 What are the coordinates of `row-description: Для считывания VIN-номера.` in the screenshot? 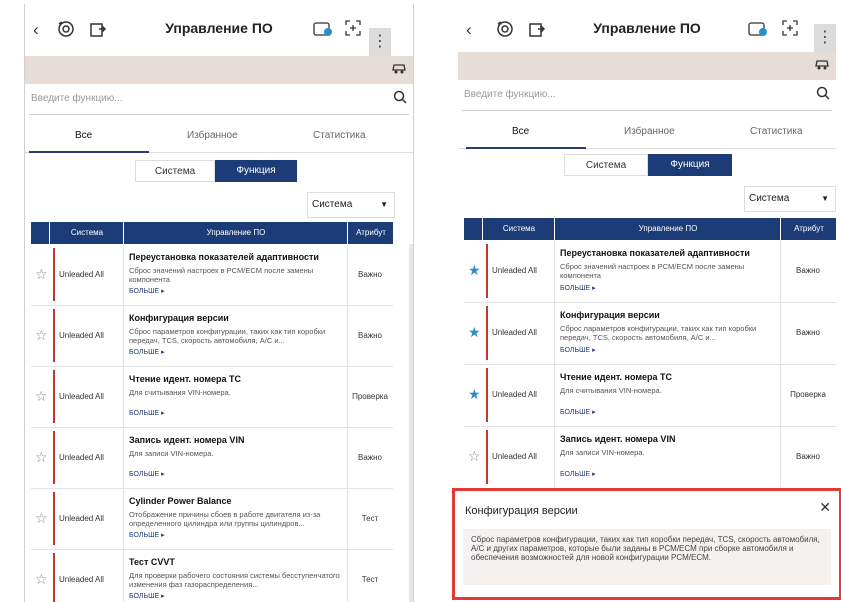 It's located at (180, 392).